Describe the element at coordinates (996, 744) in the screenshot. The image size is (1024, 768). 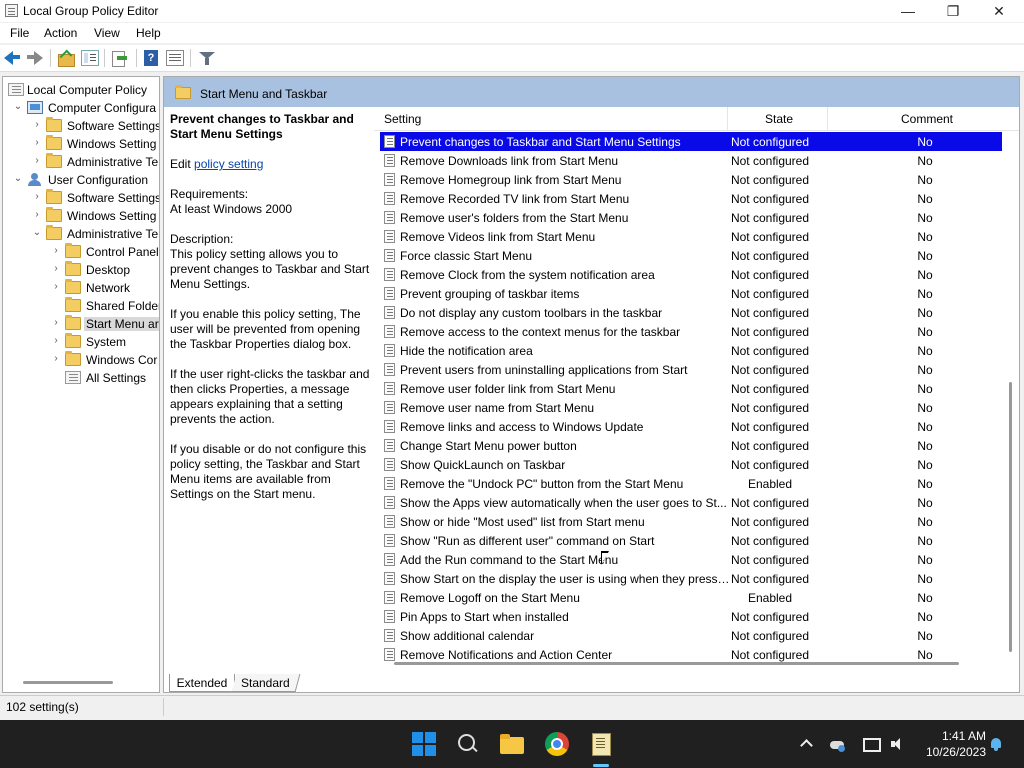
I see `notification-bell-icon` at that location.